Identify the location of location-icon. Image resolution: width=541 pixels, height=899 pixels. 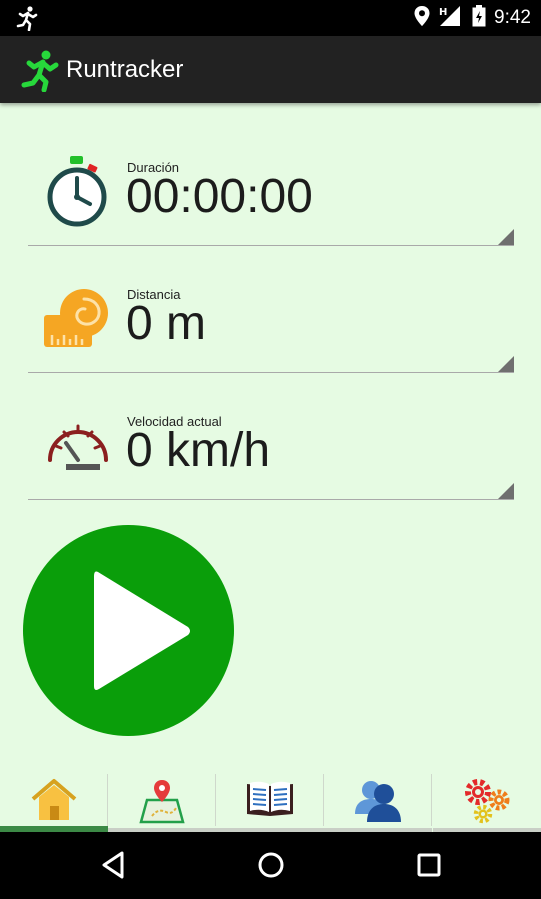
(422, 18).